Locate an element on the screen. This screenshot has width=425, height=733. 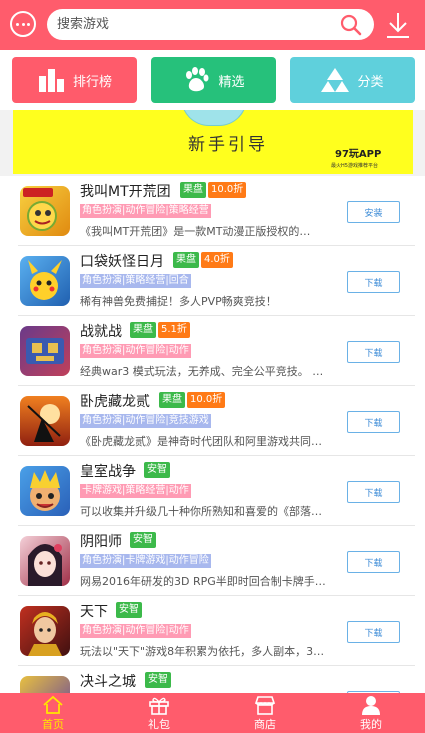
featured-button: 精选 is located at coordinates (213, 80).